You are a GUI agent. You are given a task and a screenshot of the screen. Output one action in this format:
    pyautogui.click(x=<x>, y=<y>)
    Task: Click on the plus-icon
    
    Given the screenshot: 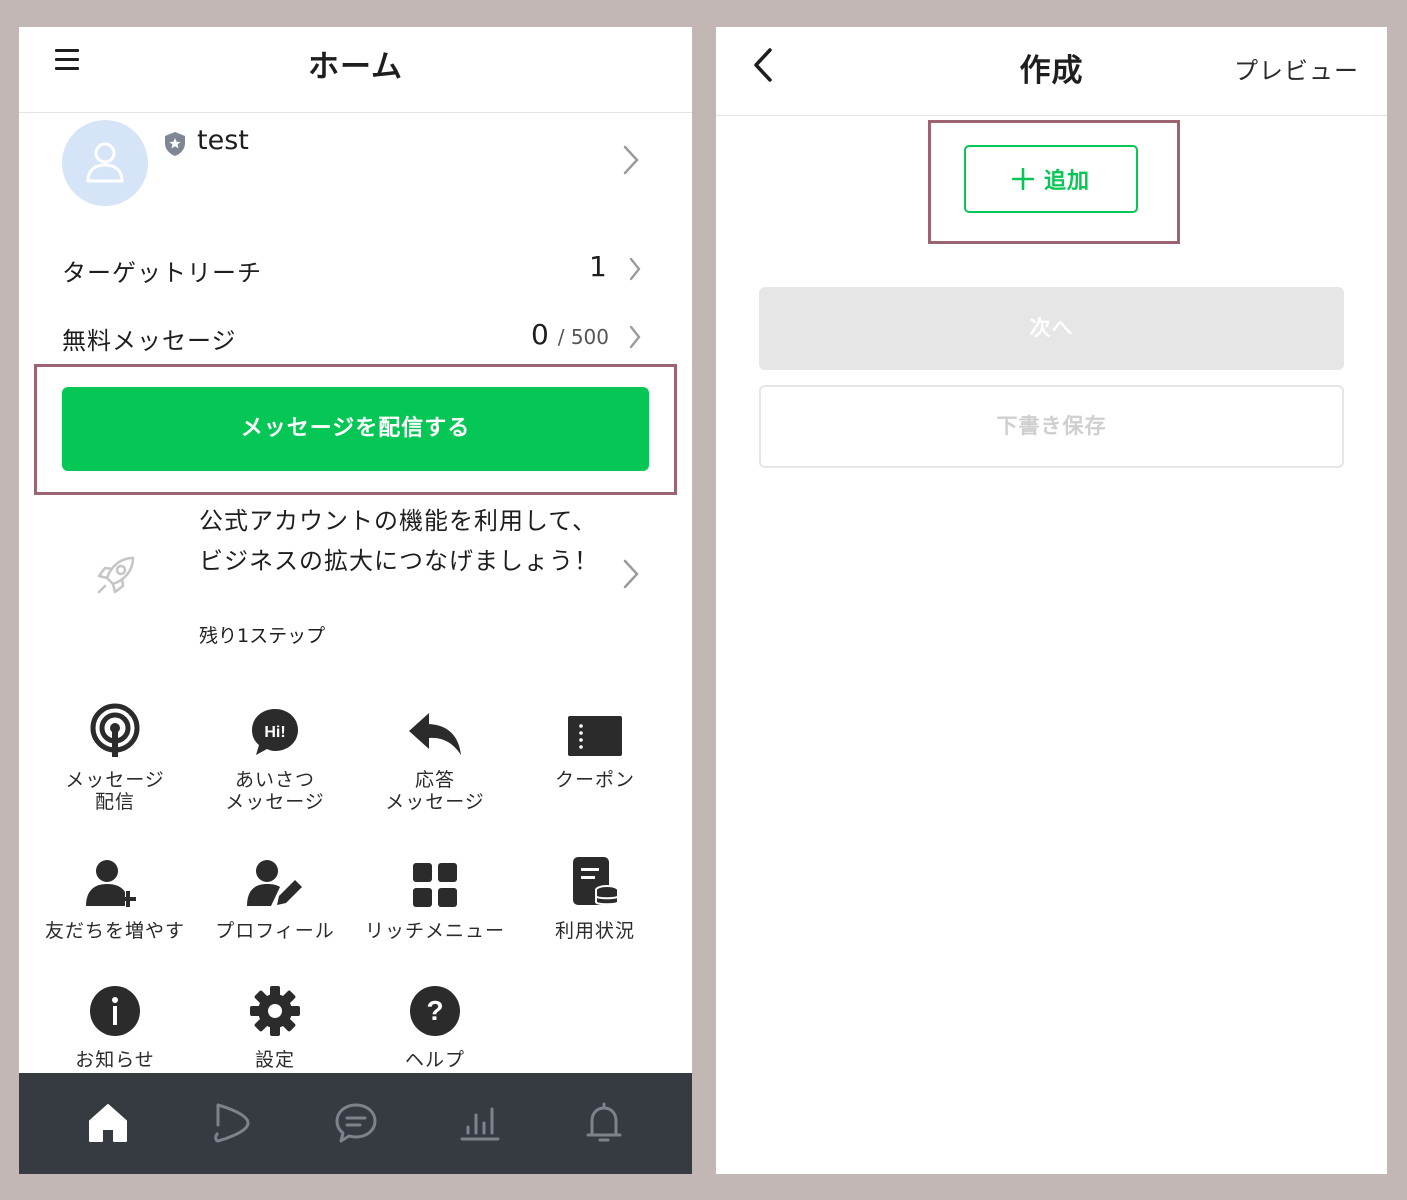 What is the action you would take?
    pyautogui.click(x=1022, y=179)
    